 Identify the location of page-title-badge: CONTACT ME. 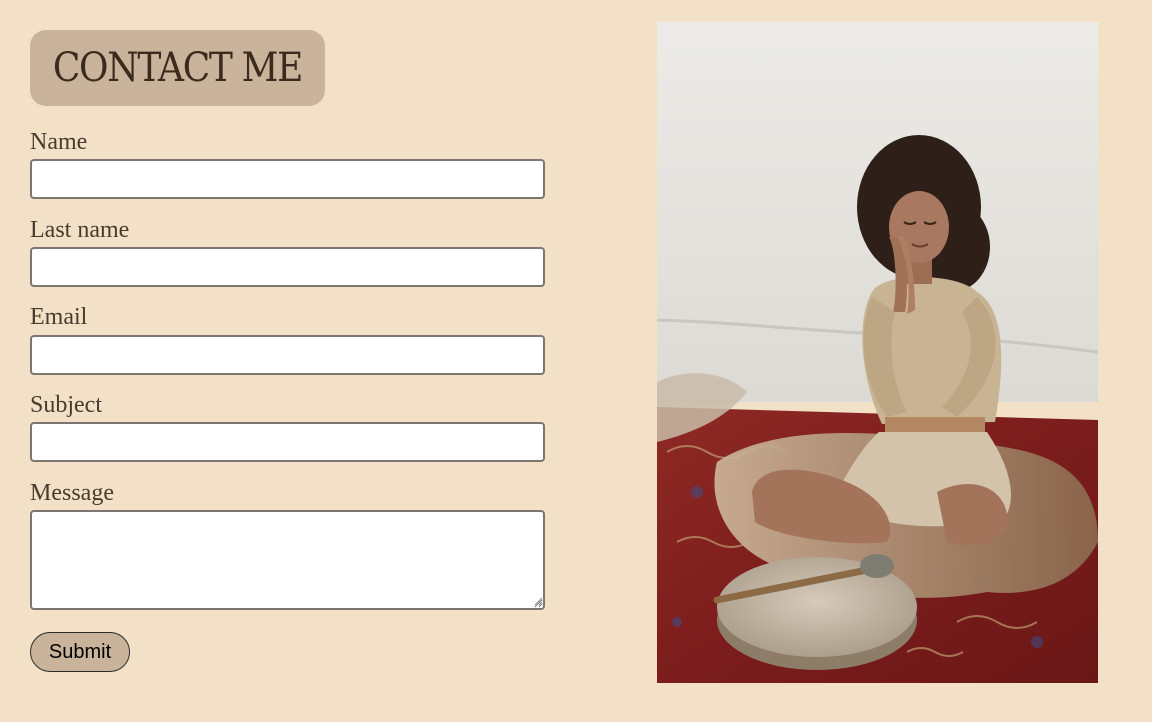
(177, 68).